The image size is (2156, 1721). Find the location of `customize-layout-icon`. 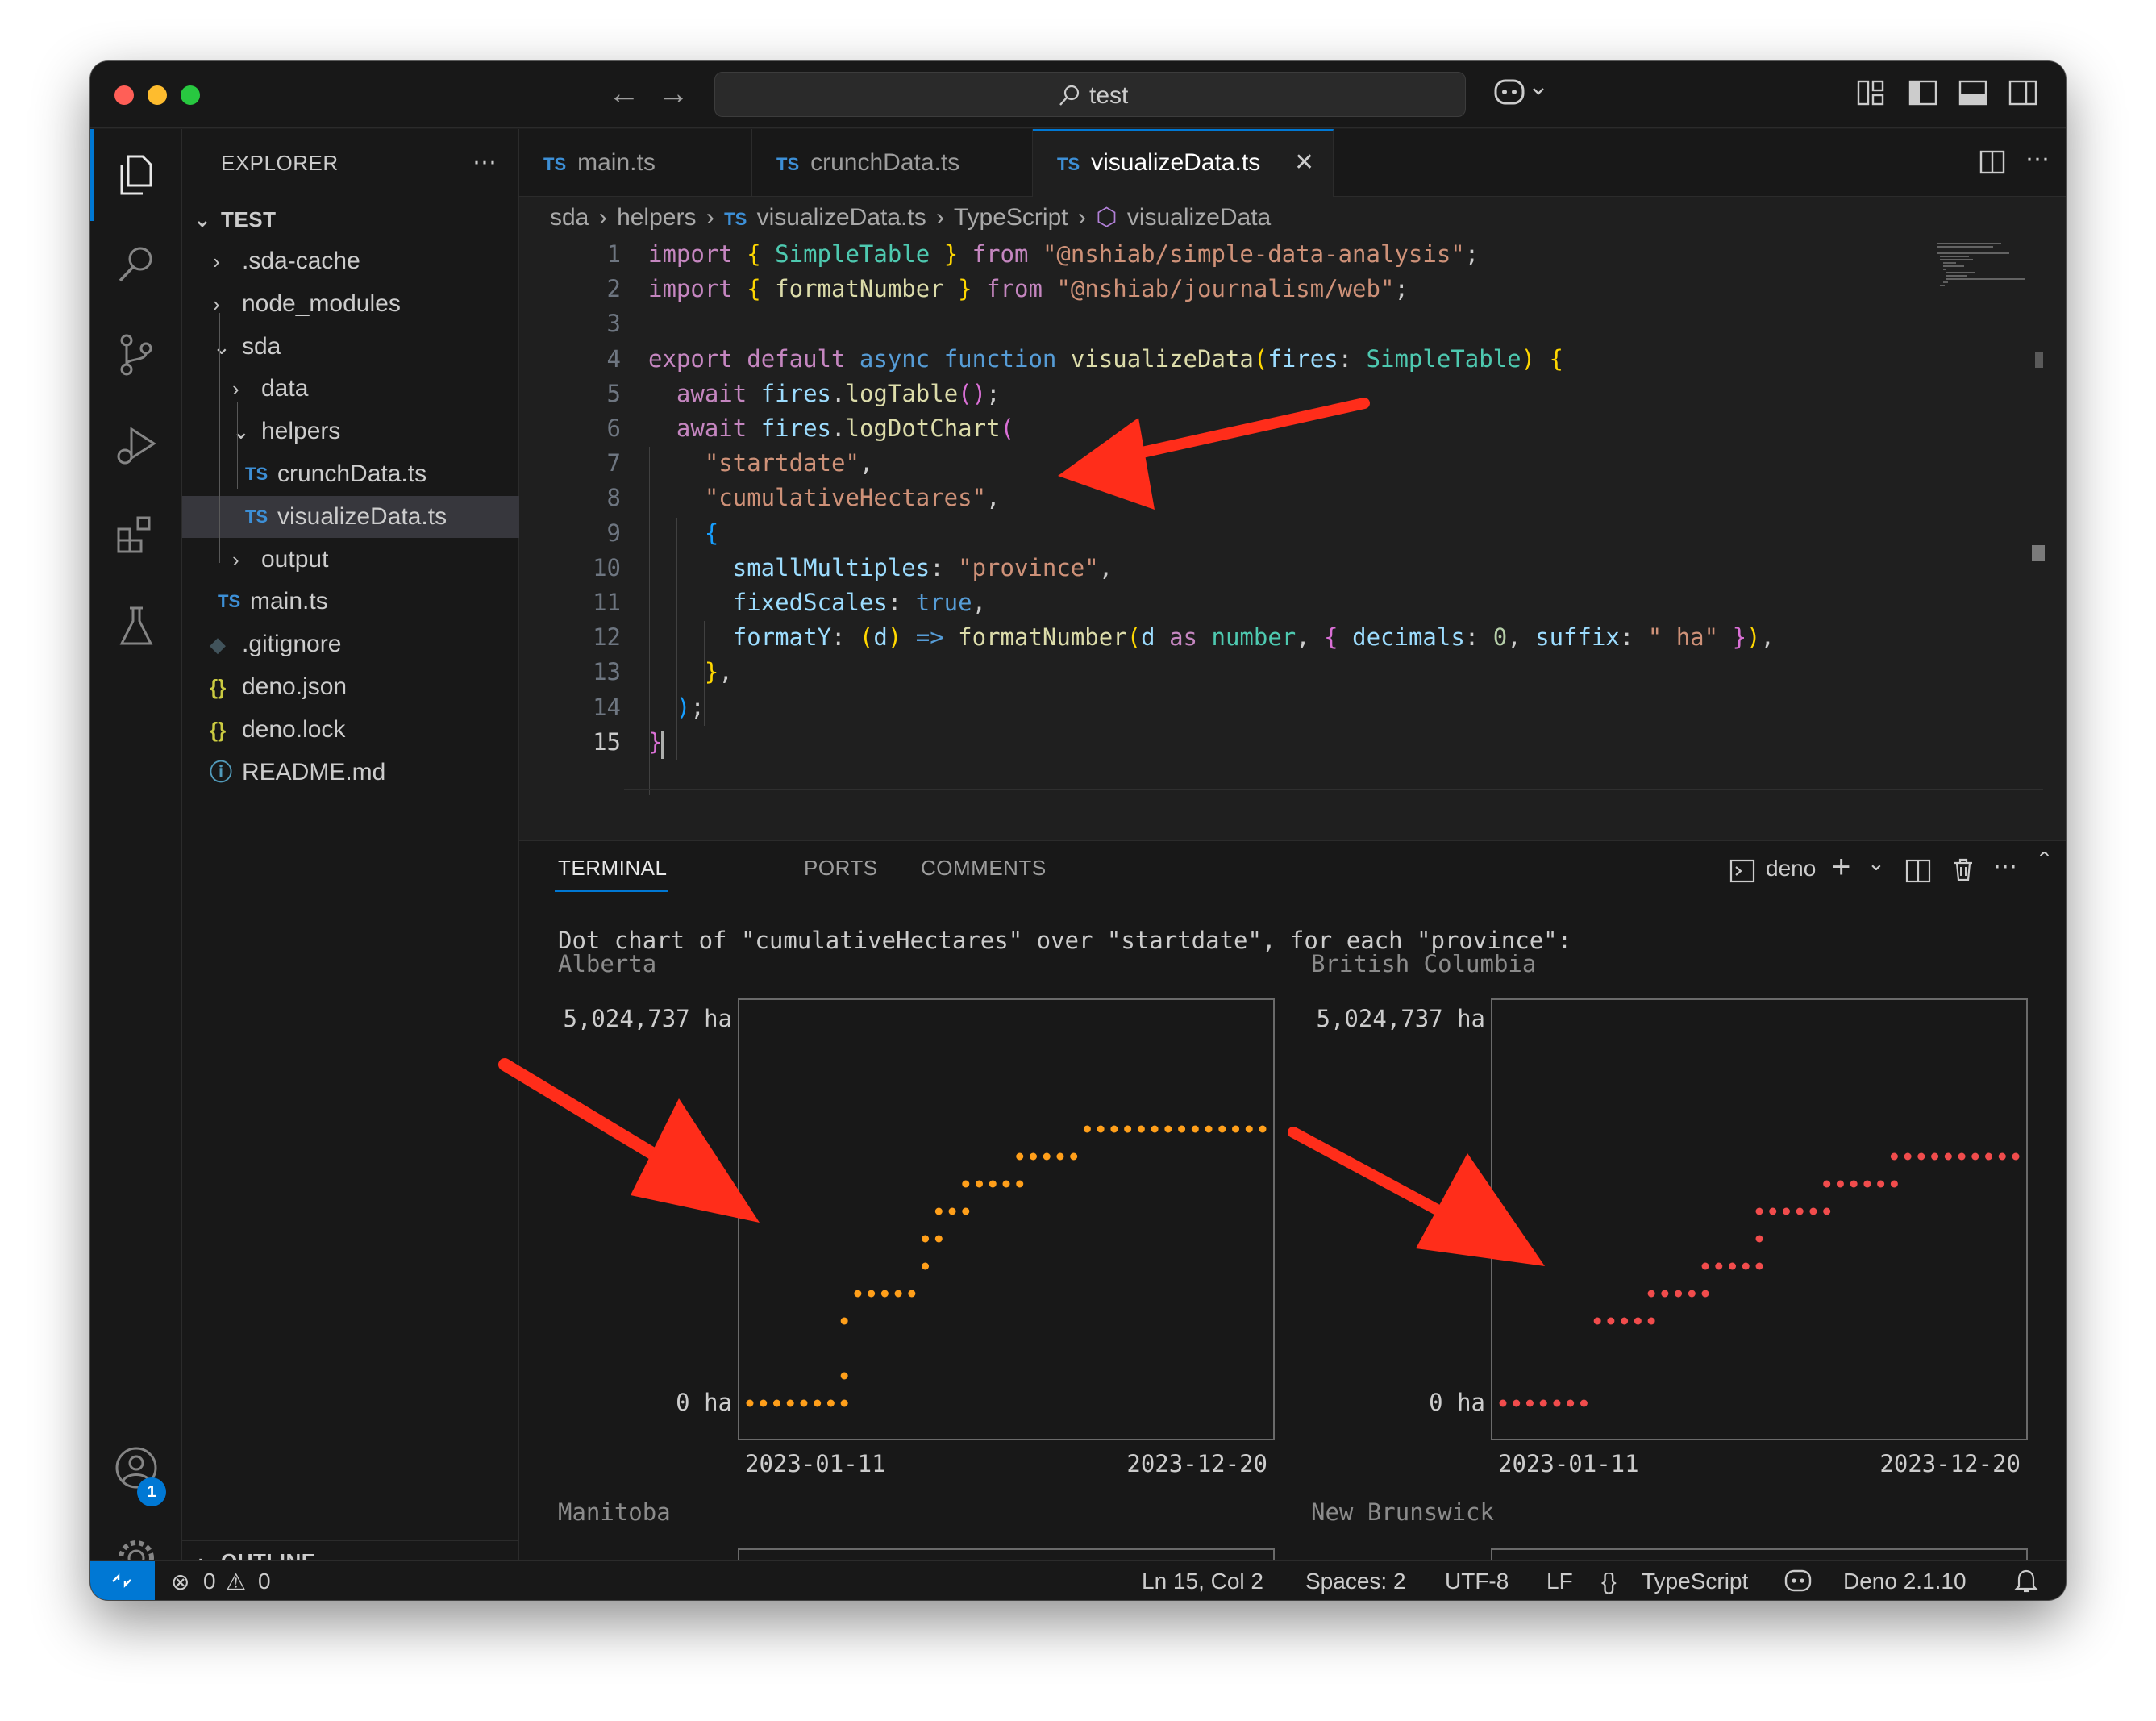

customize-layout-icon is located at coordinates (1871, 92).